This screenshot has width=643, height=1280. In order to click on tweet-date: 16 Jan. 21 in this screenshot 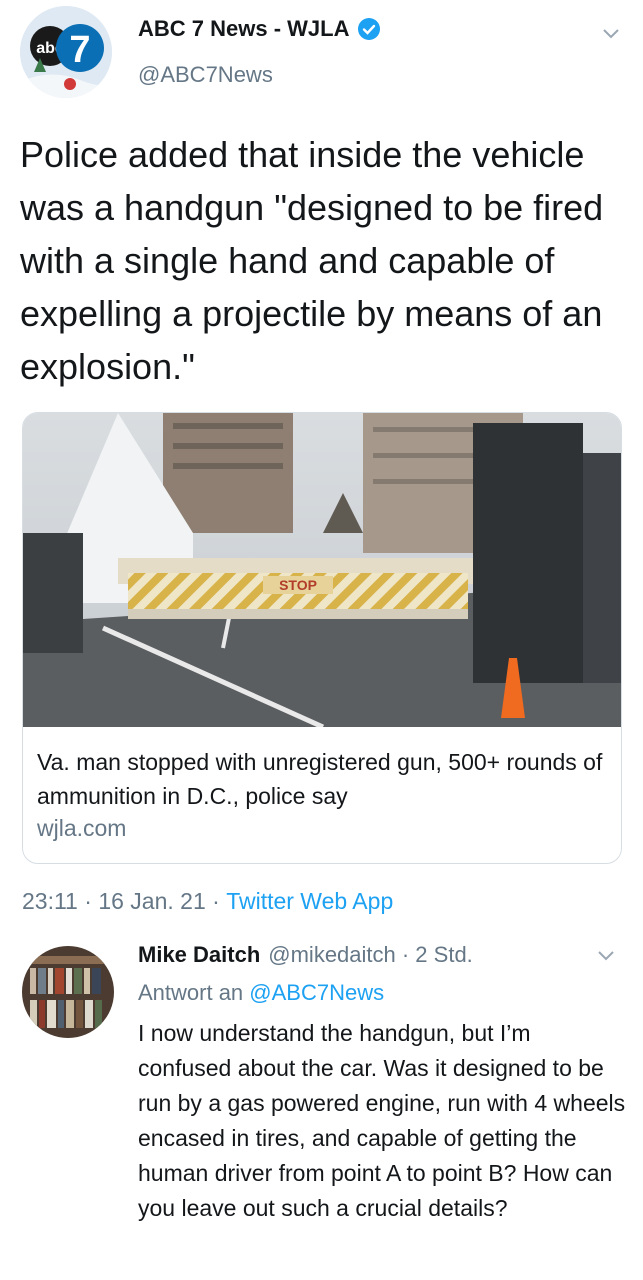, I will do `click(152, 901)`.